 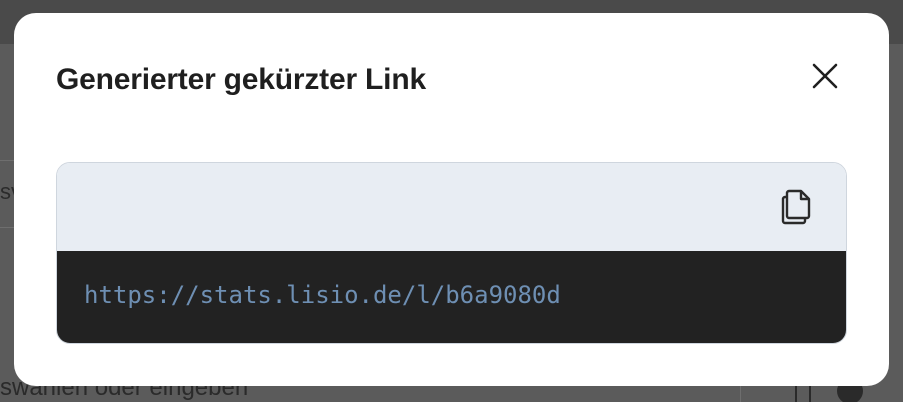 I want to click on short-link-url: https://stats.lisio.de/l/b6a9080d, so click(x=322, y=295).